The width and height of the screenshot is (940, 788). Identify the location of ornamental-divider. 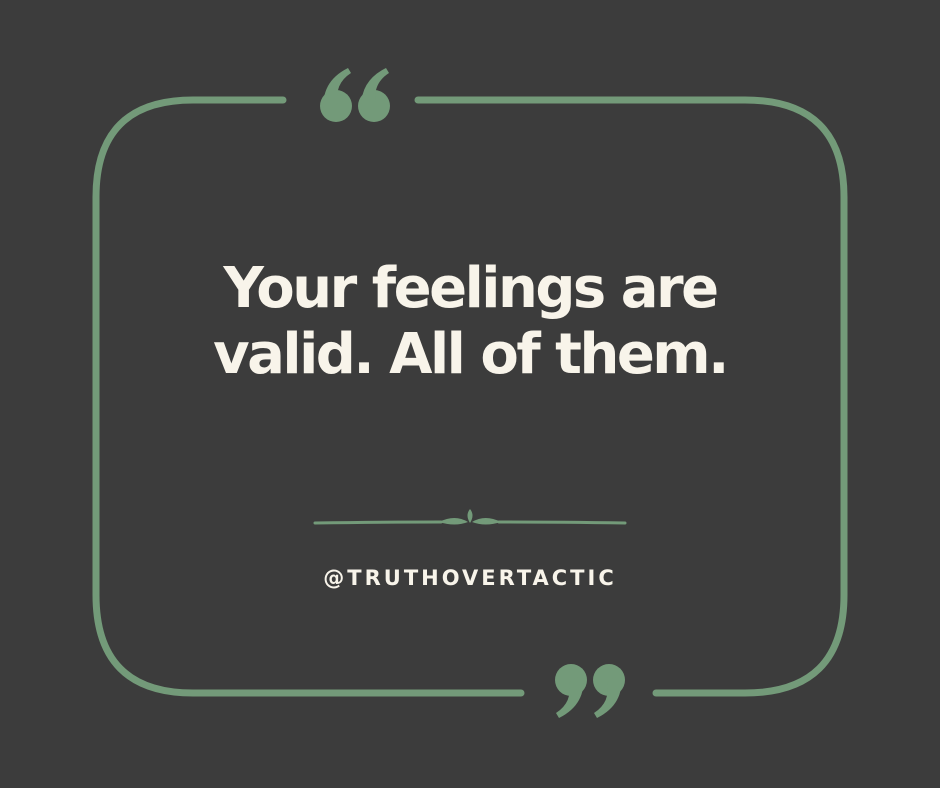
(470, 517).